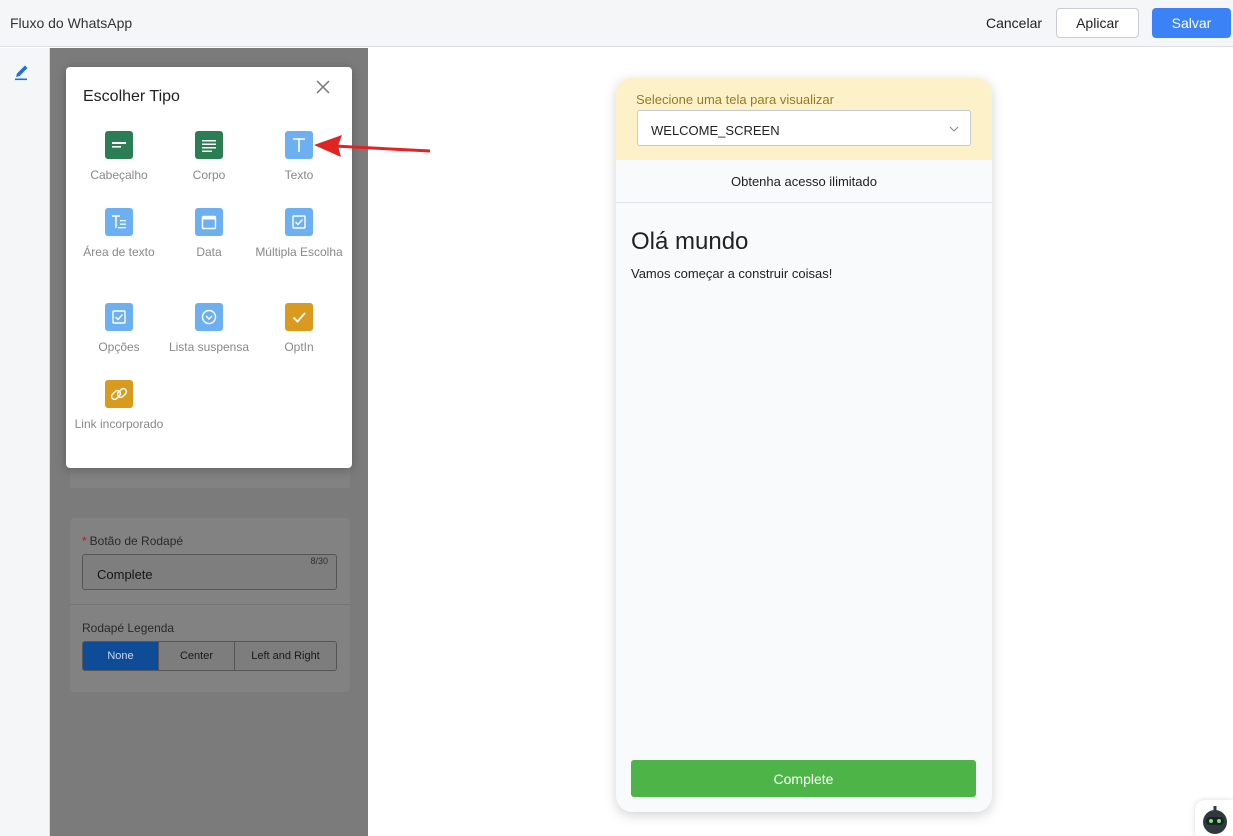 Image resolution: width=1233 pixels, height=836 pixels. I want to click on chevron-down-icon, so click(954, 129).